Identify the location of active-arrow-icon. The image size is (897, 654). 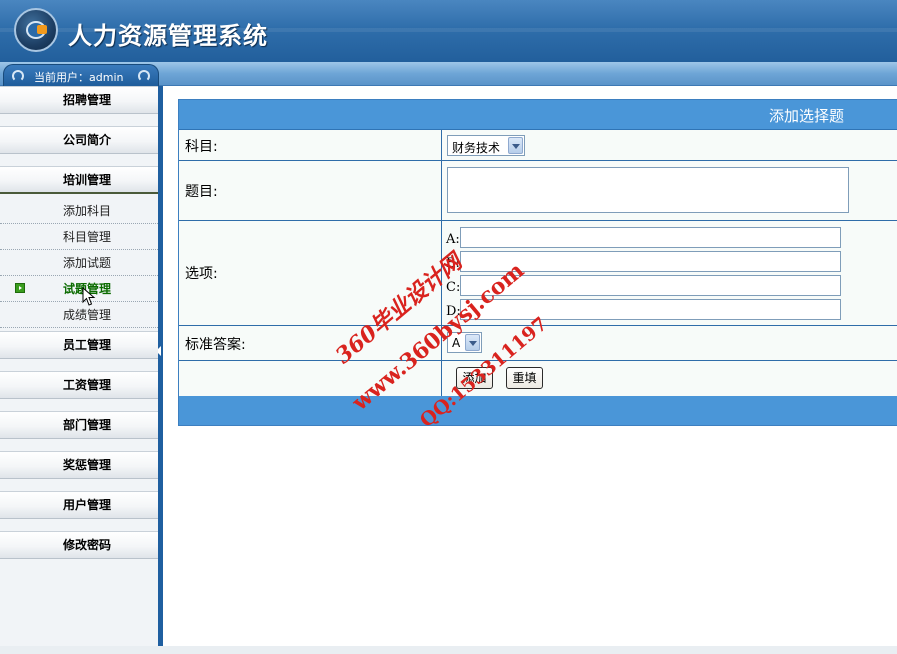
(20, 288).